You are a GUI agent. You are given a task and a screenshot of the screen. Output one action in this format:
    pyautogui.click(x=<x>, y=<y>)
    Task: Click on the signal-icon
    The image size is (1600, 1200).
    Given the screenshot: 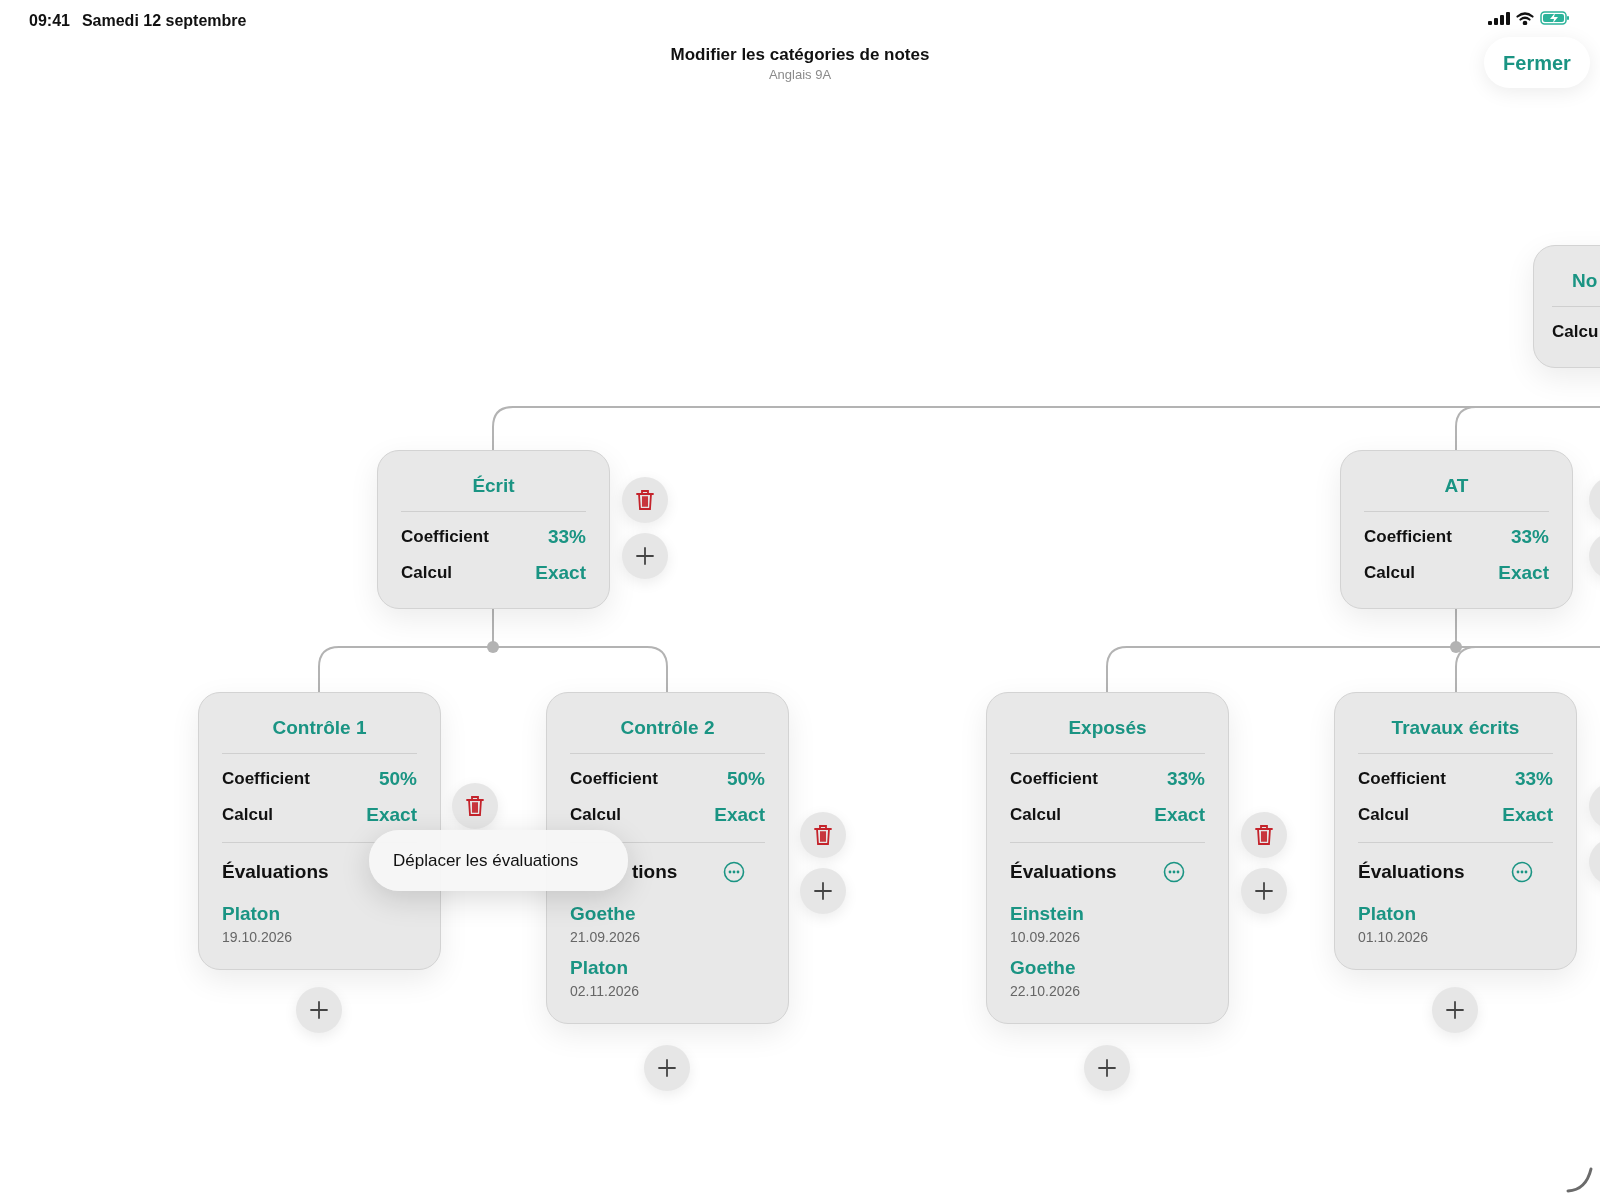 What is the action you would take?
    pyautogui.click(x=1499, y=18)
    